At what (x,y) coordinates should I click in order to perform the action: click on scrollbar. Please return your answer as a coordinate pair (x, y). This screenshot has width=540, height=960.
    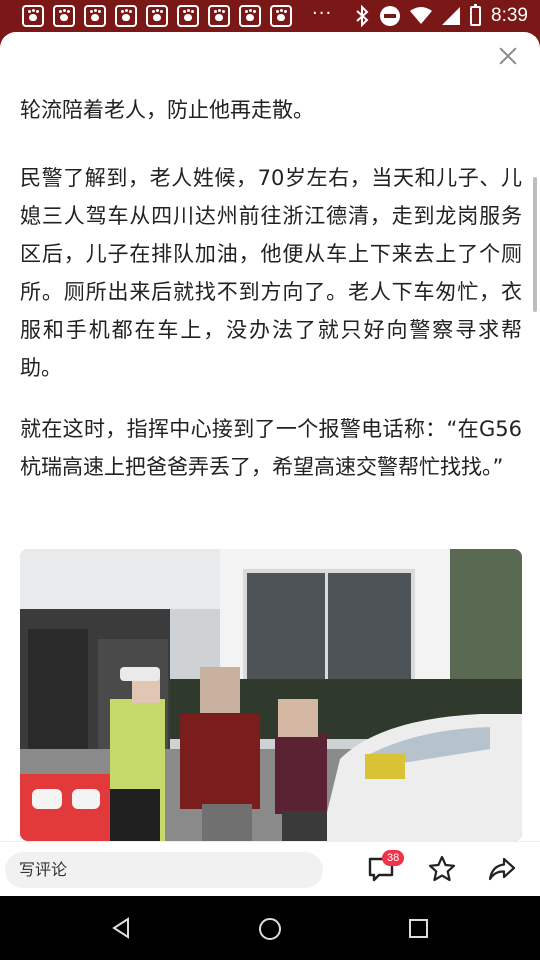
    Looking at the image, I should click on (535, 244).